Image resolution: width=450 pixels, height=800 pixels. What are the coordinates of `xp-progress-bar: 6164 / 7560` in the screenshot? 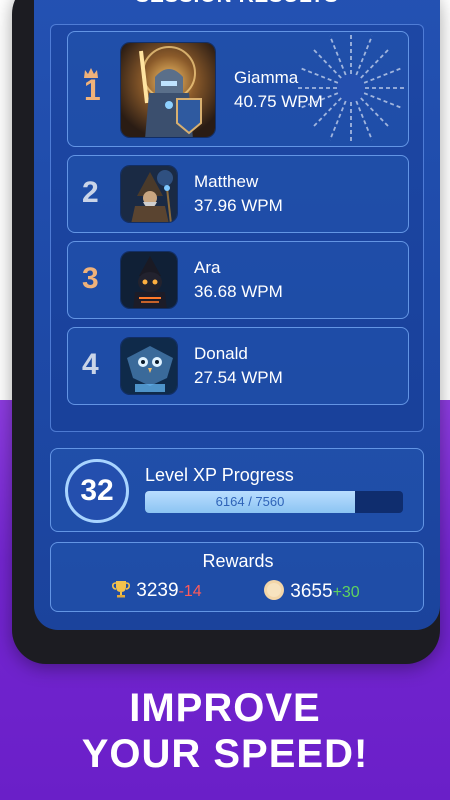 It's located at (274, 502).